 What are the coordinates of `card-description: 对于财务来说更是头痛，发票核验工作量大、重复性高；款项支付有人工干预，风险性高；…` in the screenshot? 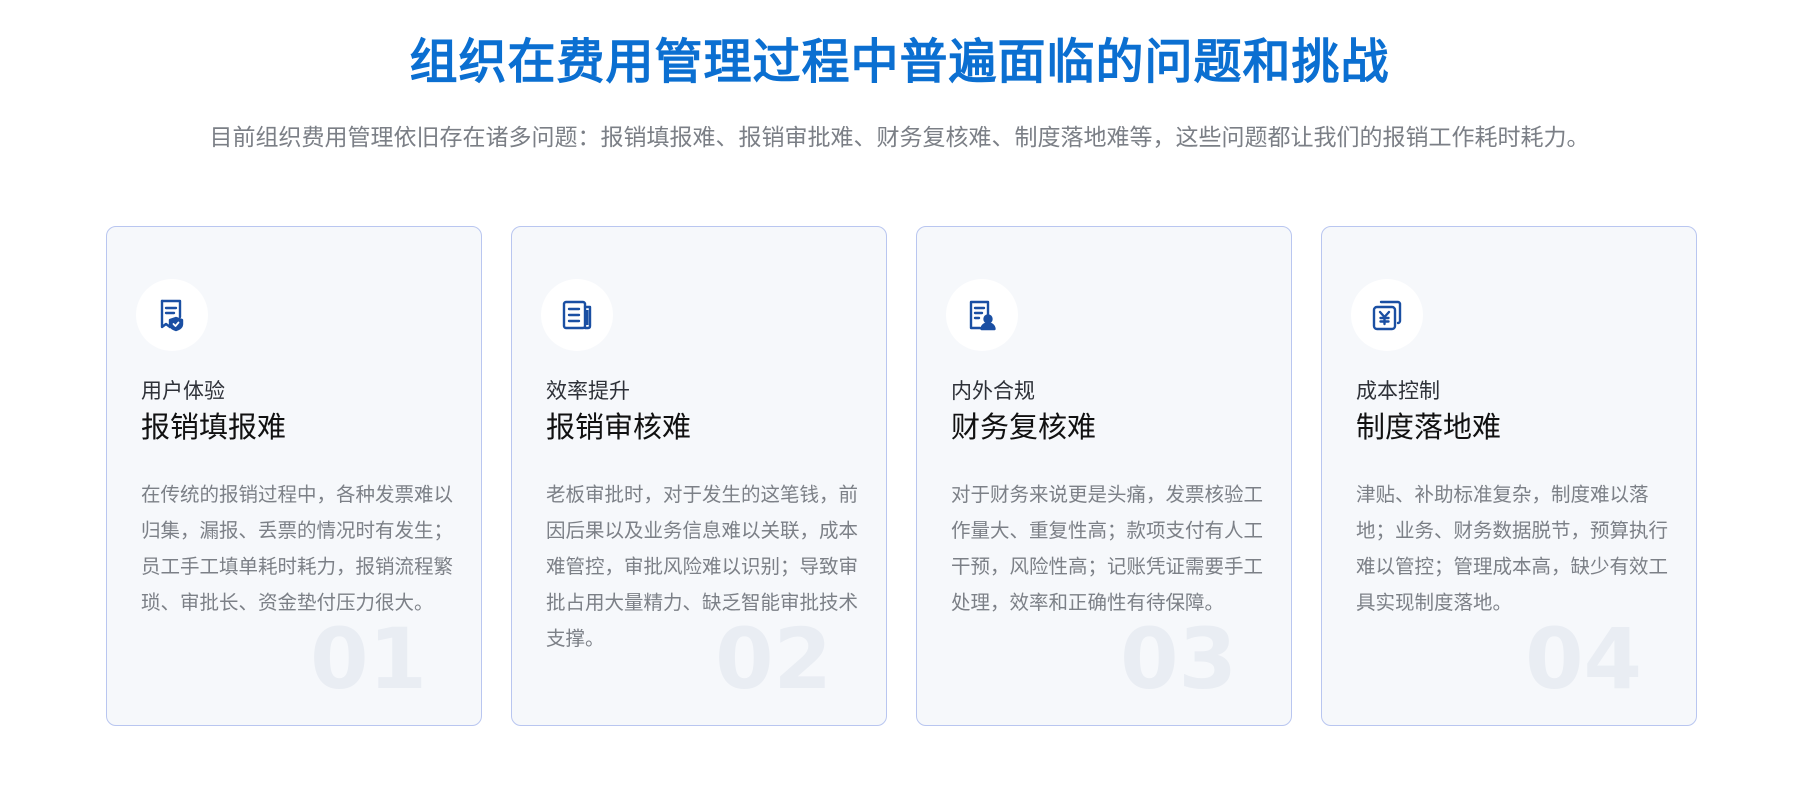 It's located at (1107, 548).